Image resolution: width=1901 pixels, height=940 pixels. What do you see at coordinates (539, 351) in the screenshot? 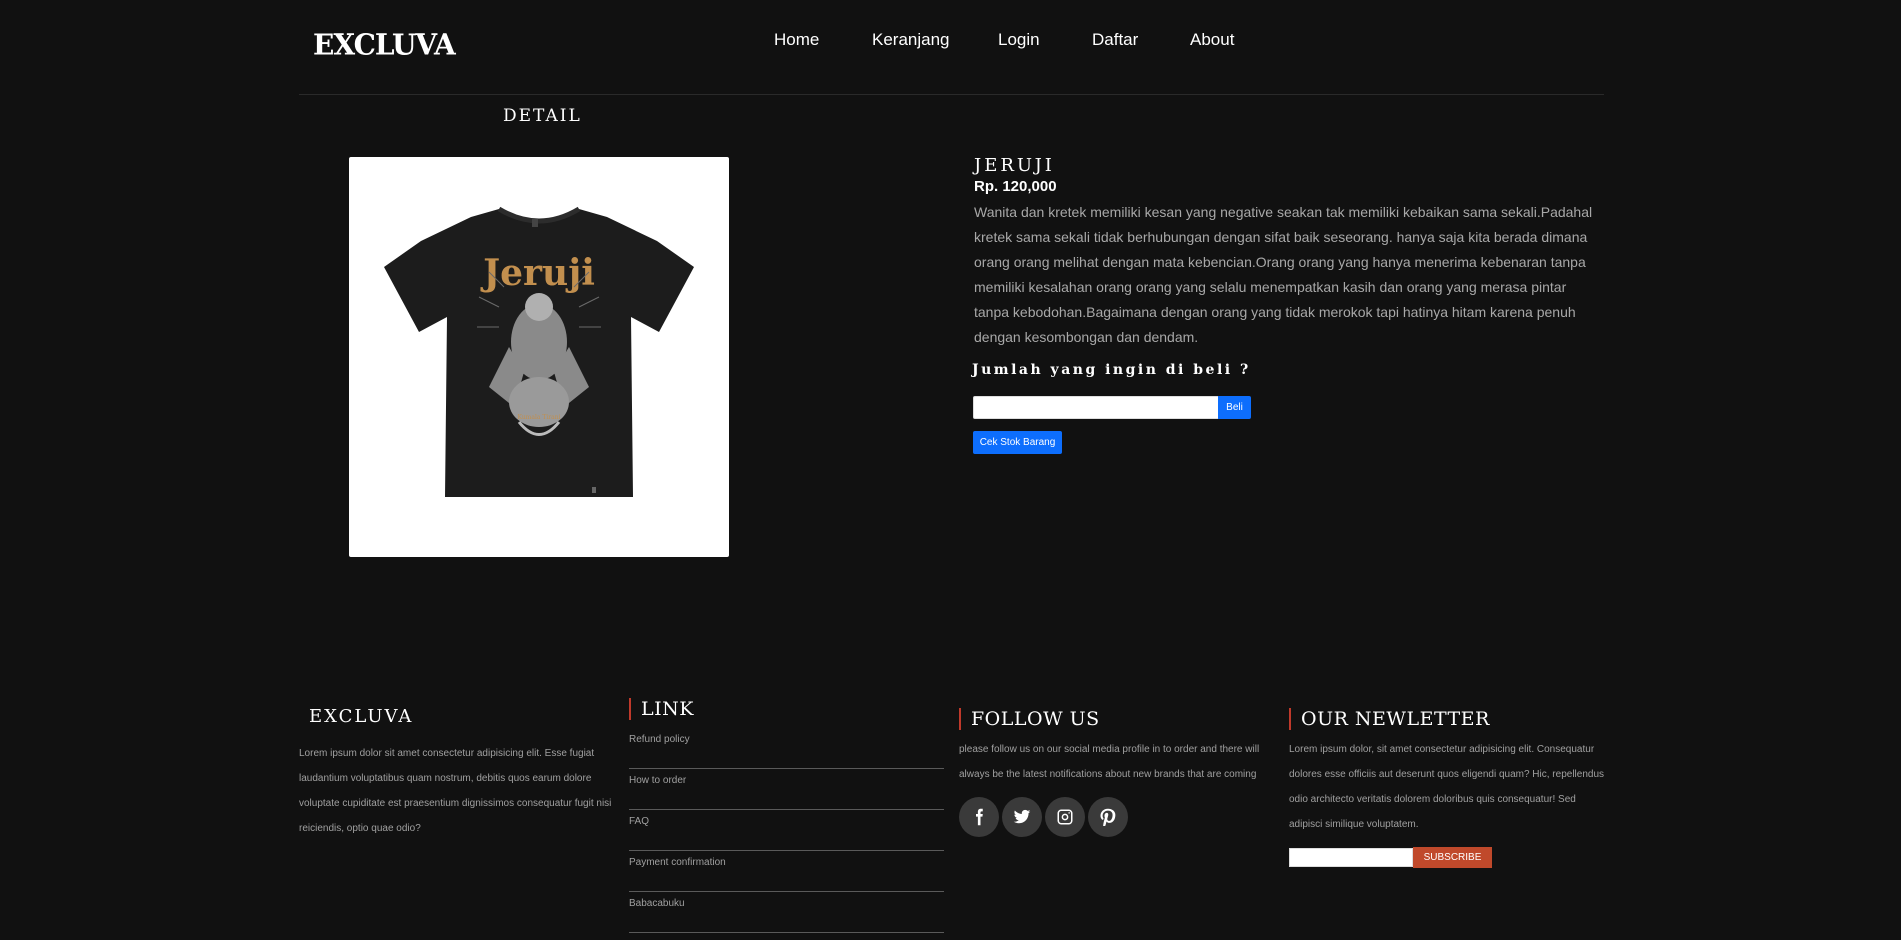
I see `tshirt-illustration: Jeruji Kumala Tirani` at bounding box center [539, 351].